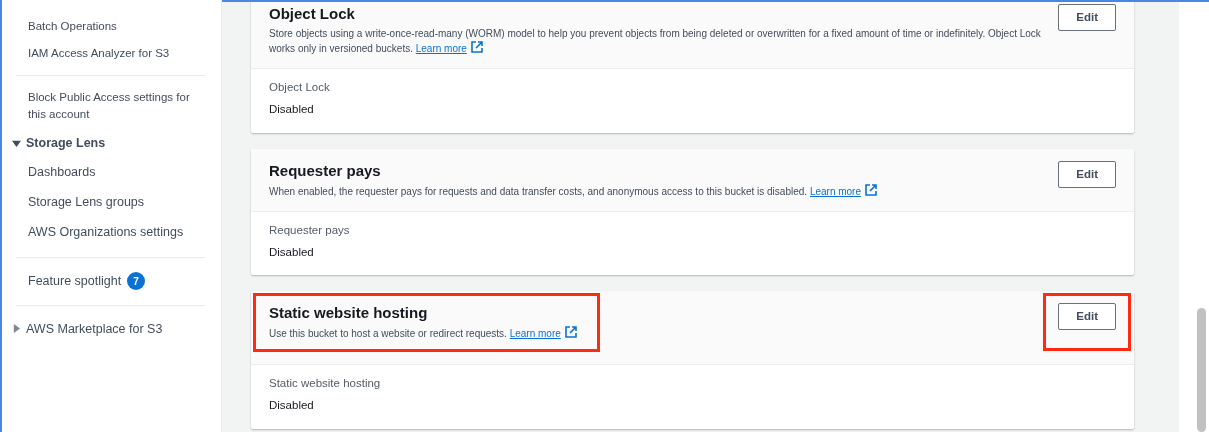 The height and width of the screenshot is (432, 1209). What do you see at coordinates (86, 201) in the screenshot?
I see `nav-link: Storage Lens groups` at bounding box center [86, 201].